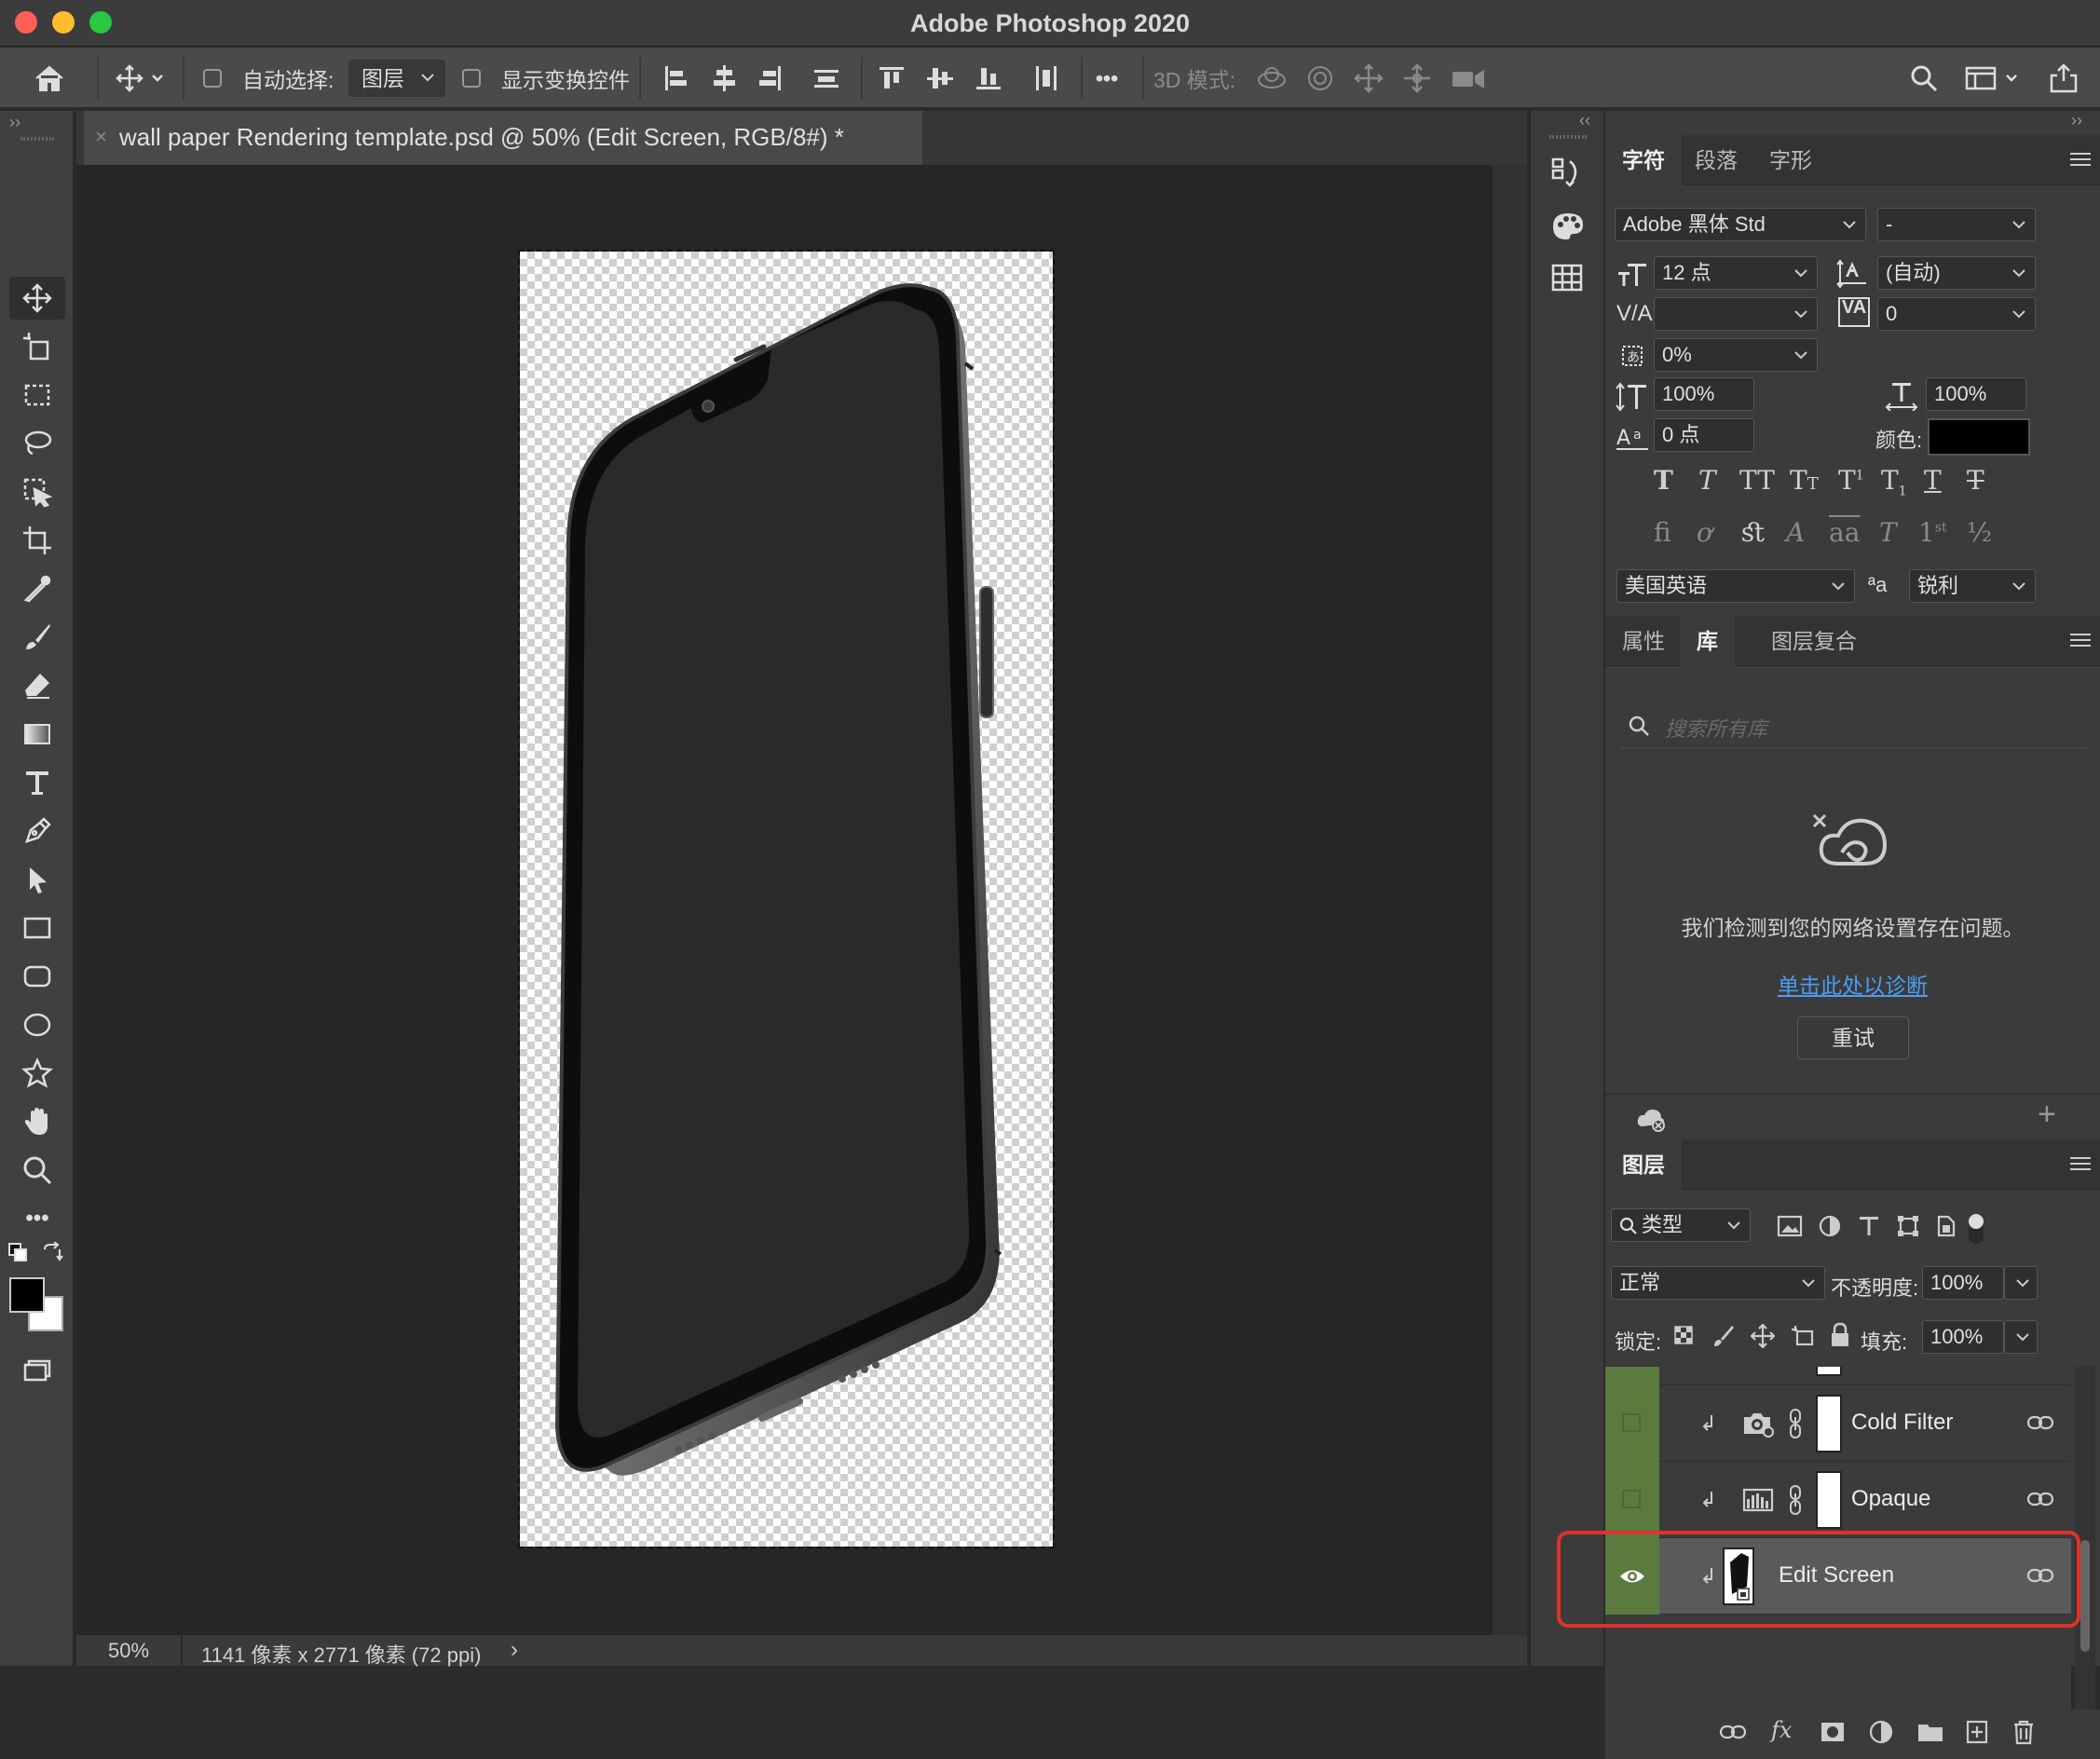 This screenshot has width=2100, height=1759. Describe the element at coordinates (2040, 1423) in the screenshot. I see `layer-link-icon` at that location.